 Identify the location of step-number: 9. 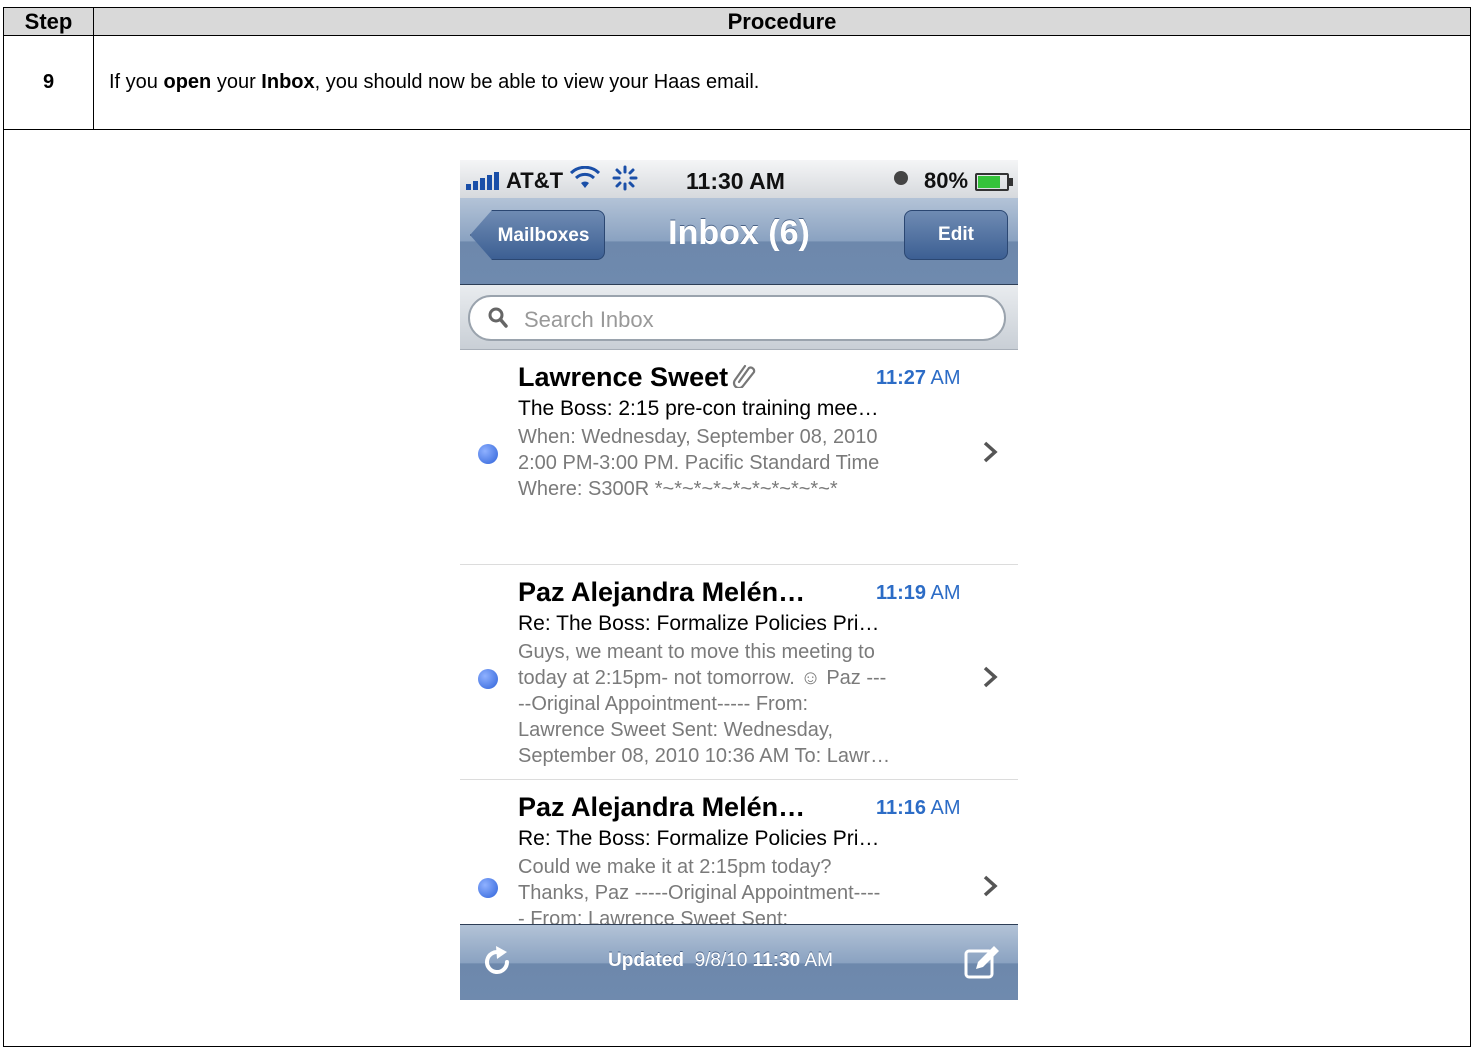
(48, 82).